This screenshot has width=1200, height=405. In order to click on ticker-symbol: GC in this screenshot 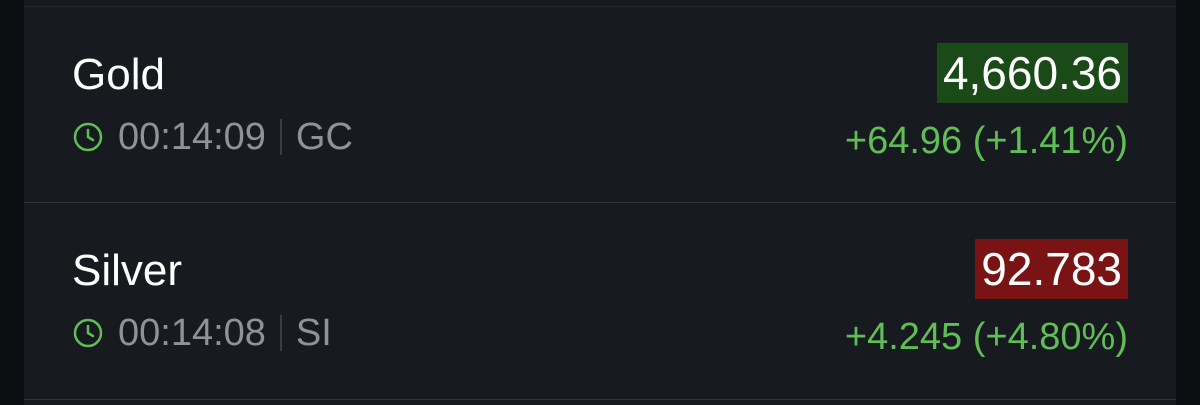, I will do `click(324, 136)`.